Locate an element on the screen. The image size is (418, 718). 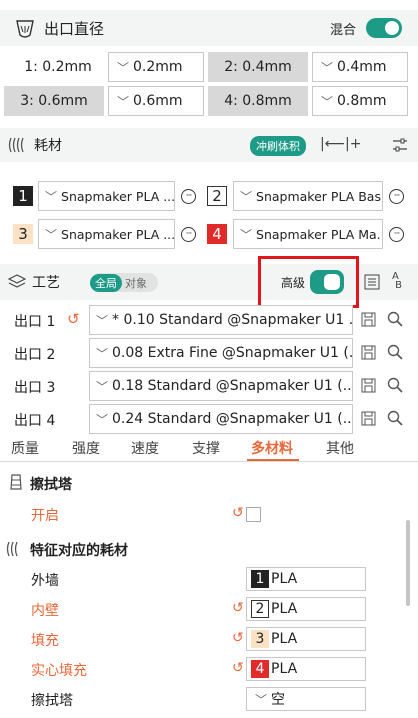
process-title: 工艺 is located at coordinates (46, 283).